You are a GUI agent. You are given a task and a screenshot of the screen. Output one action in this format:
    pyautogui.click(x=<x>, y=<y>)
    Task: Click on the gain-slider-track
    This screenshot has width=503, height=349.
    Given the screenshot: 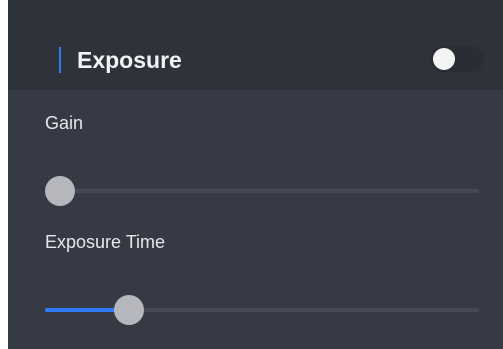 What is the action you would take?
    pyautogui.click(x=262, y=191)
    